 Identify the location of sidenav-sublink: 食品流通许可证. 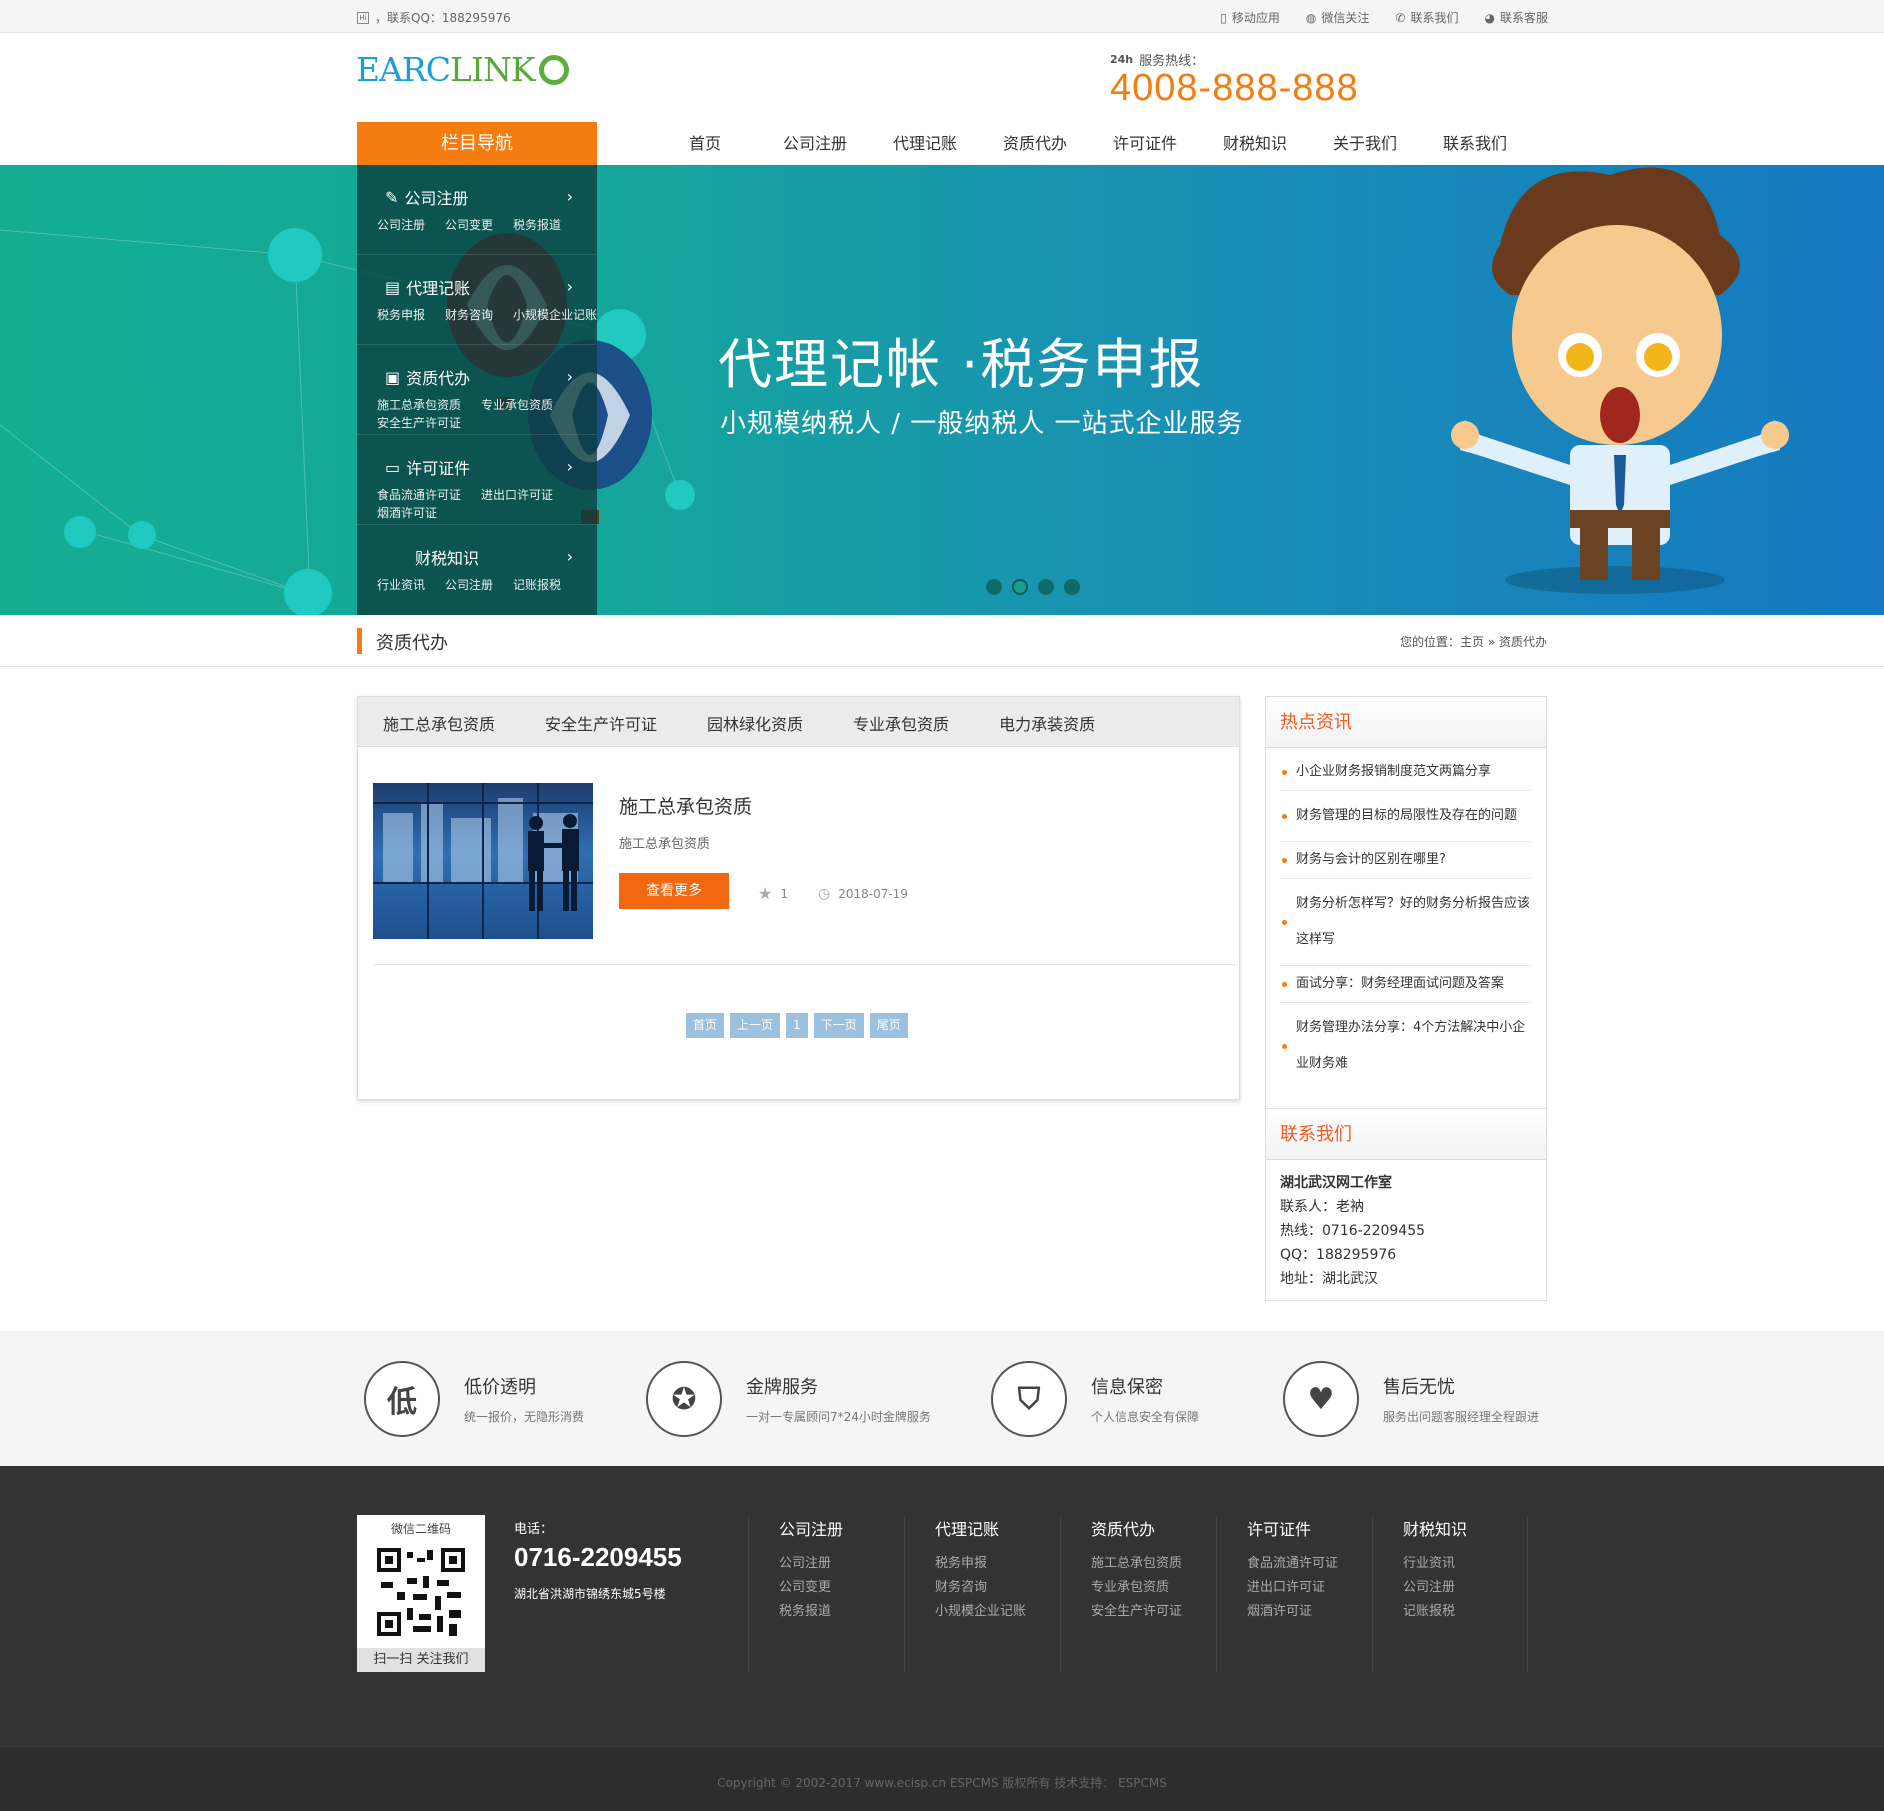
(419, 495).